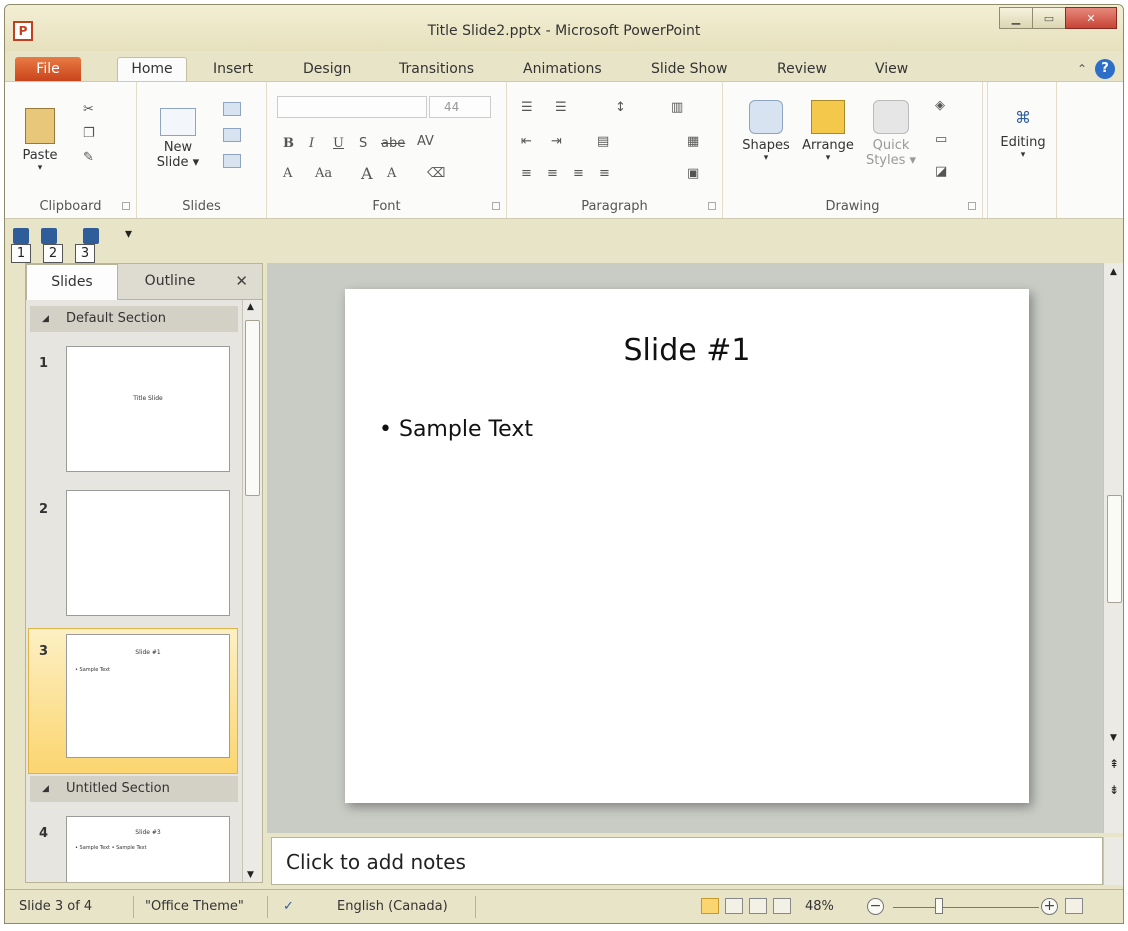  Describe the element at coordinates (766, 131) in the screenshot. I see `shapes-button: Shapes ▾` at that location.